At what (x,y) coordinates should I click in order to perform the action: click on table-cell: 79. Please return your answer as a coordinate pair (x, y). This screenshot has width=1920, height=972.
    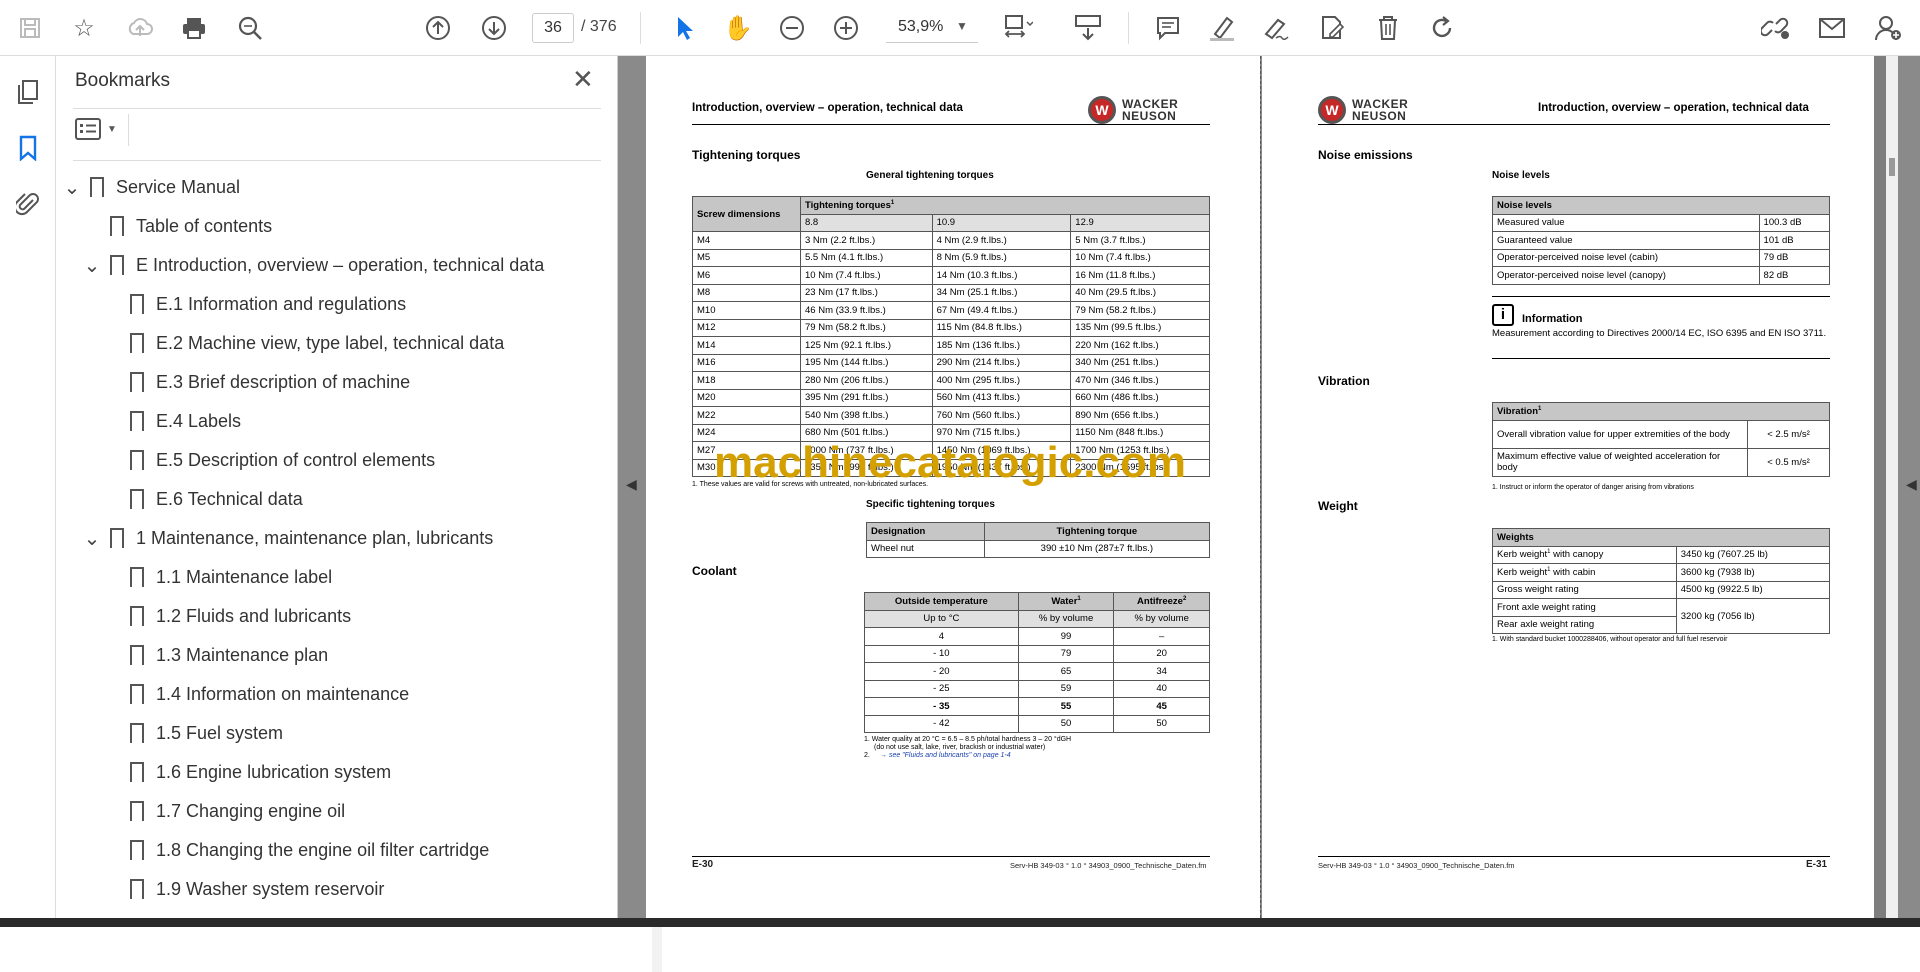
    Looking at the image, I should click on (1066, 653).